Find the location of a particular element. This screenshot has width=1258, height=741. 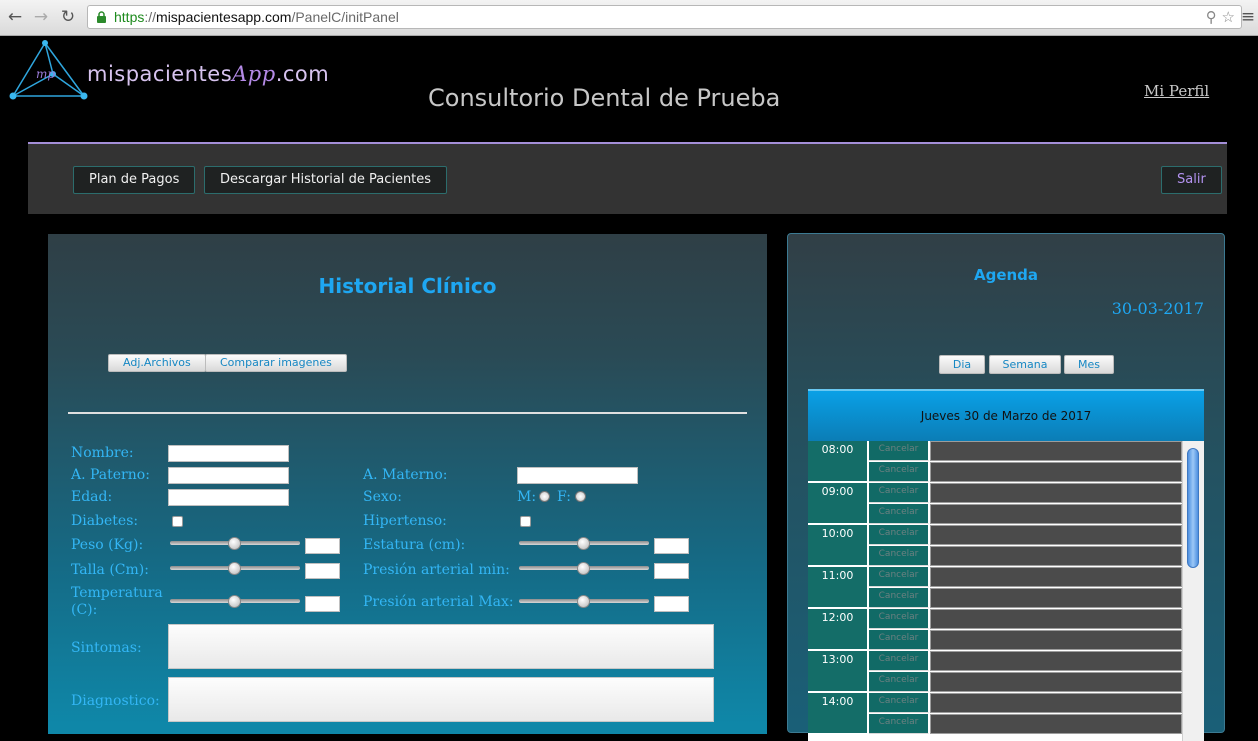

presion-min-slider is located at coordinates (584, 568).